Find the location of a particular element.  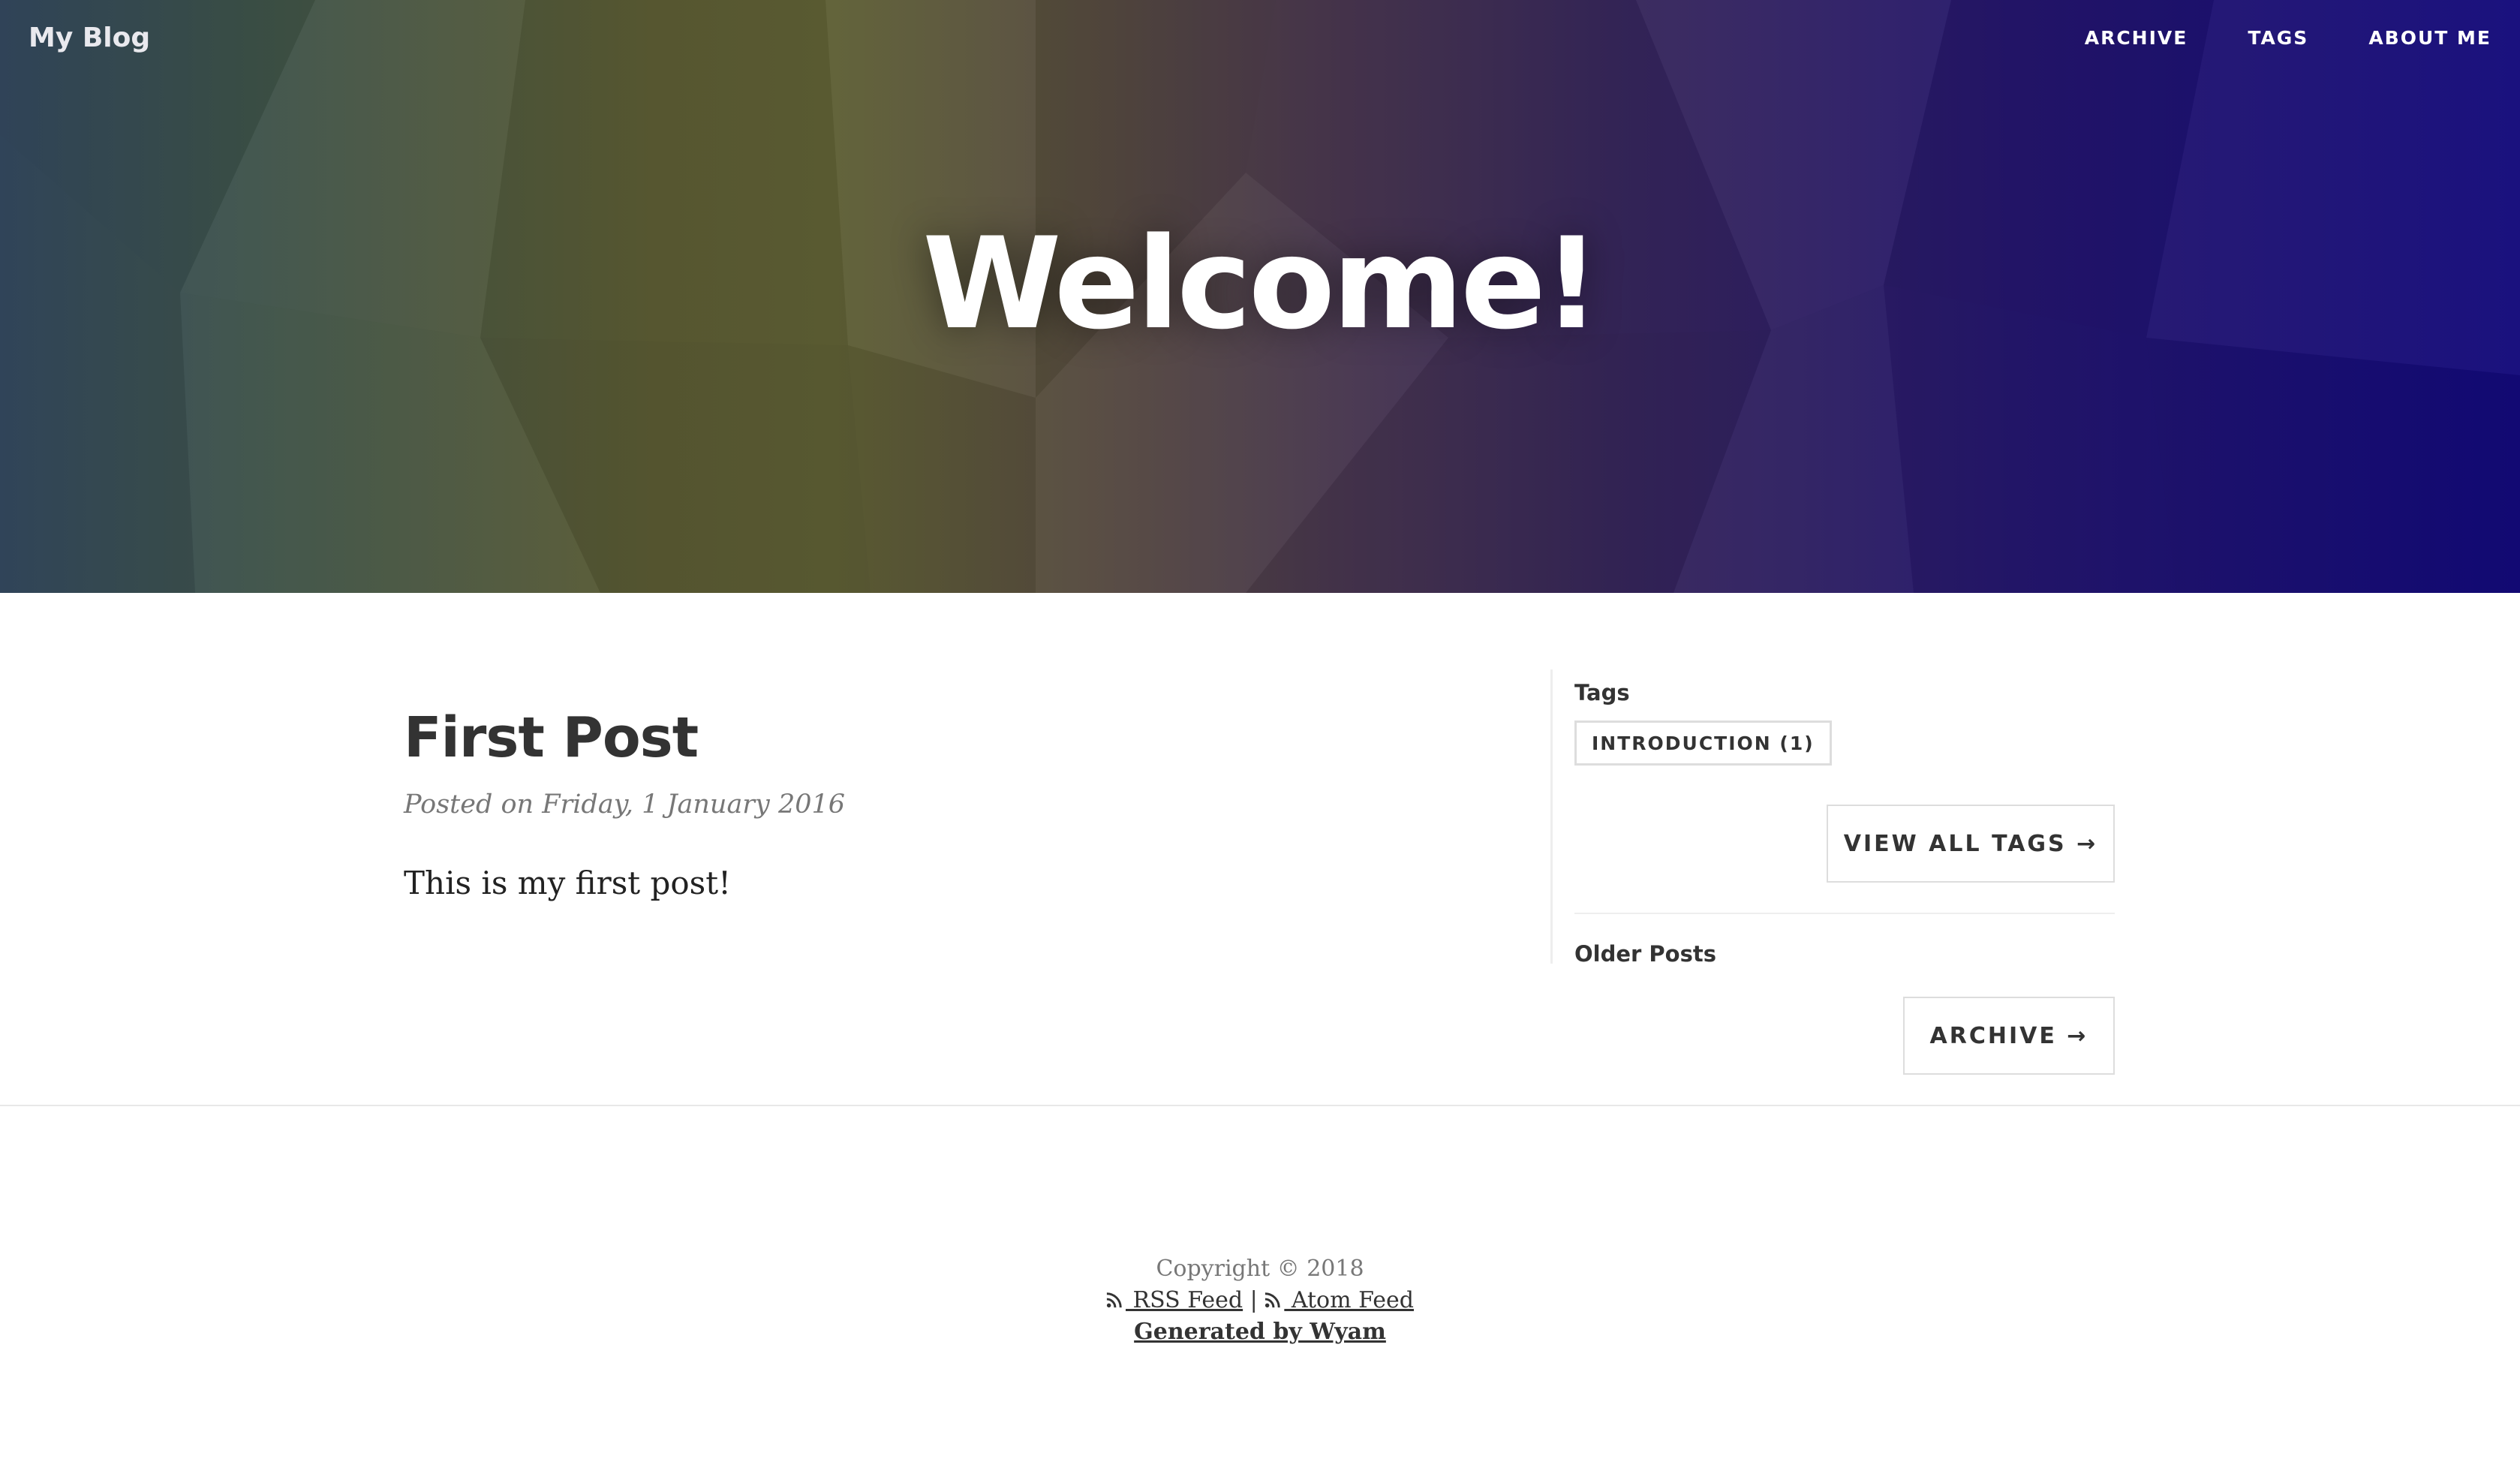

rss-feed-link: RSS Feed is located at coordinates (1174, 1300).